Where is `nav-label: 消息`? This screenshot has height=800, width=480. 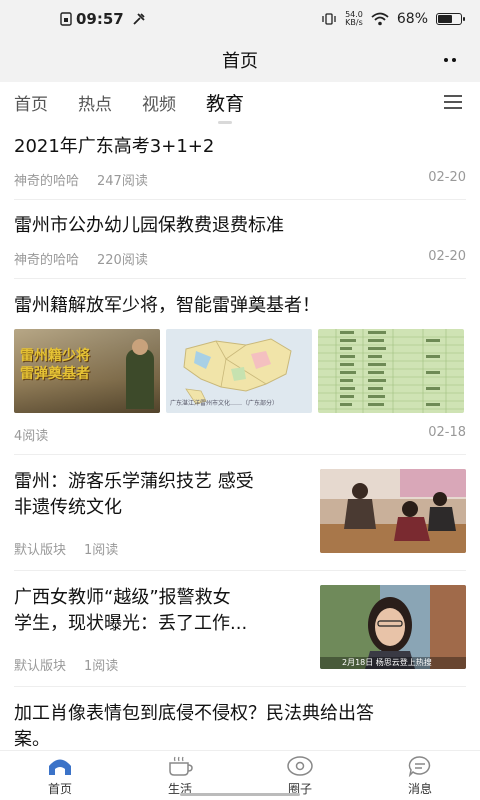 nav-label: 消息 is located at coordinates (419, 788).